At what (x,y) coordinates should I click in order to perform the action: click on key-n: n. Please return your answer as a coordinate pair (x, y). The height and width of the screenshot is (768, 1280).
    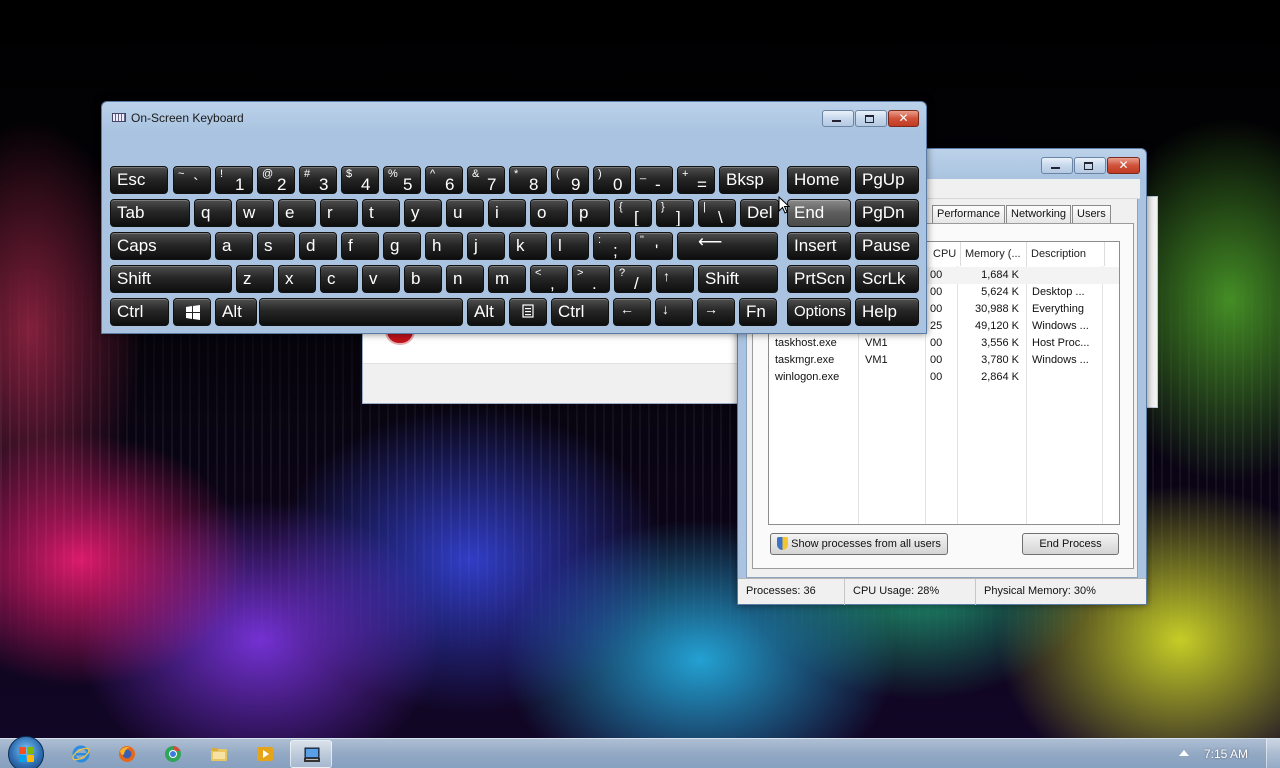
    Looking at the image, I should click on (465, 279).